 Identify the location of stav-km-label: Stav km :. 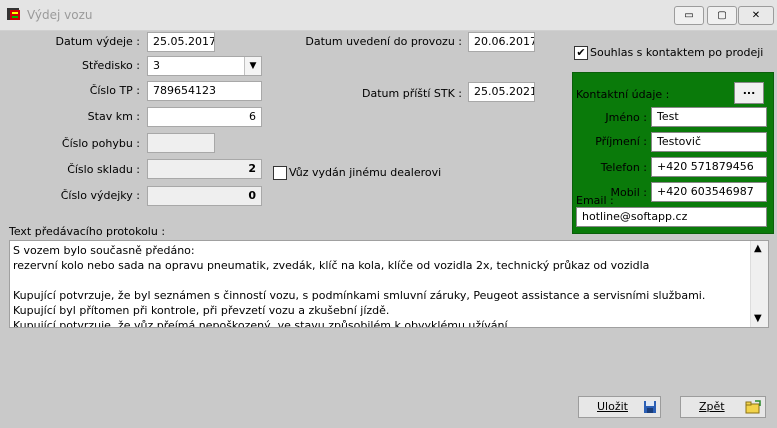
(113, 116).